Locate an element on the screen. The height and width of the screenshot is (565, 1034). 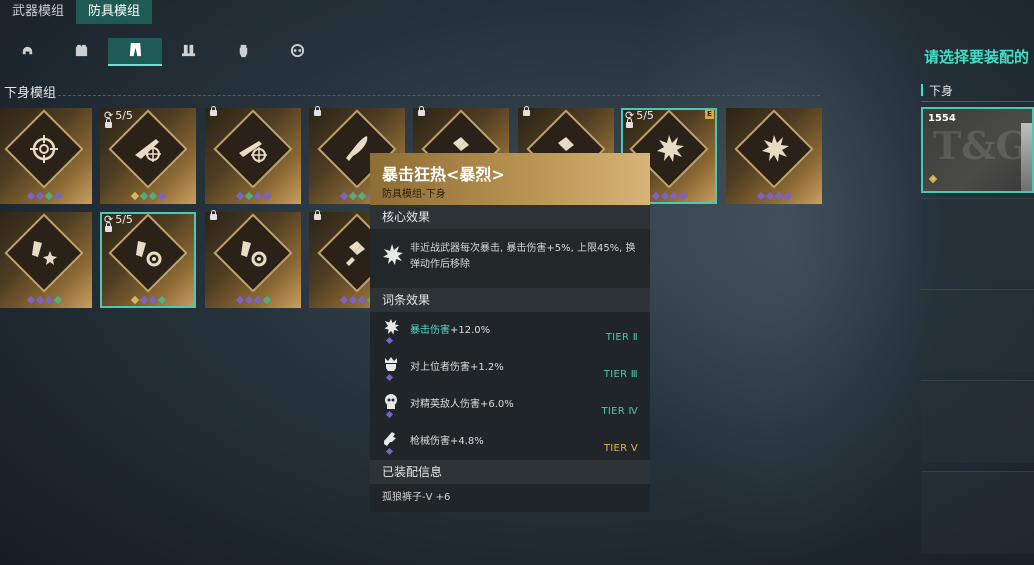
mod-type-tabs: 武器模组 防具模组 is located at coordinates (76, 12).